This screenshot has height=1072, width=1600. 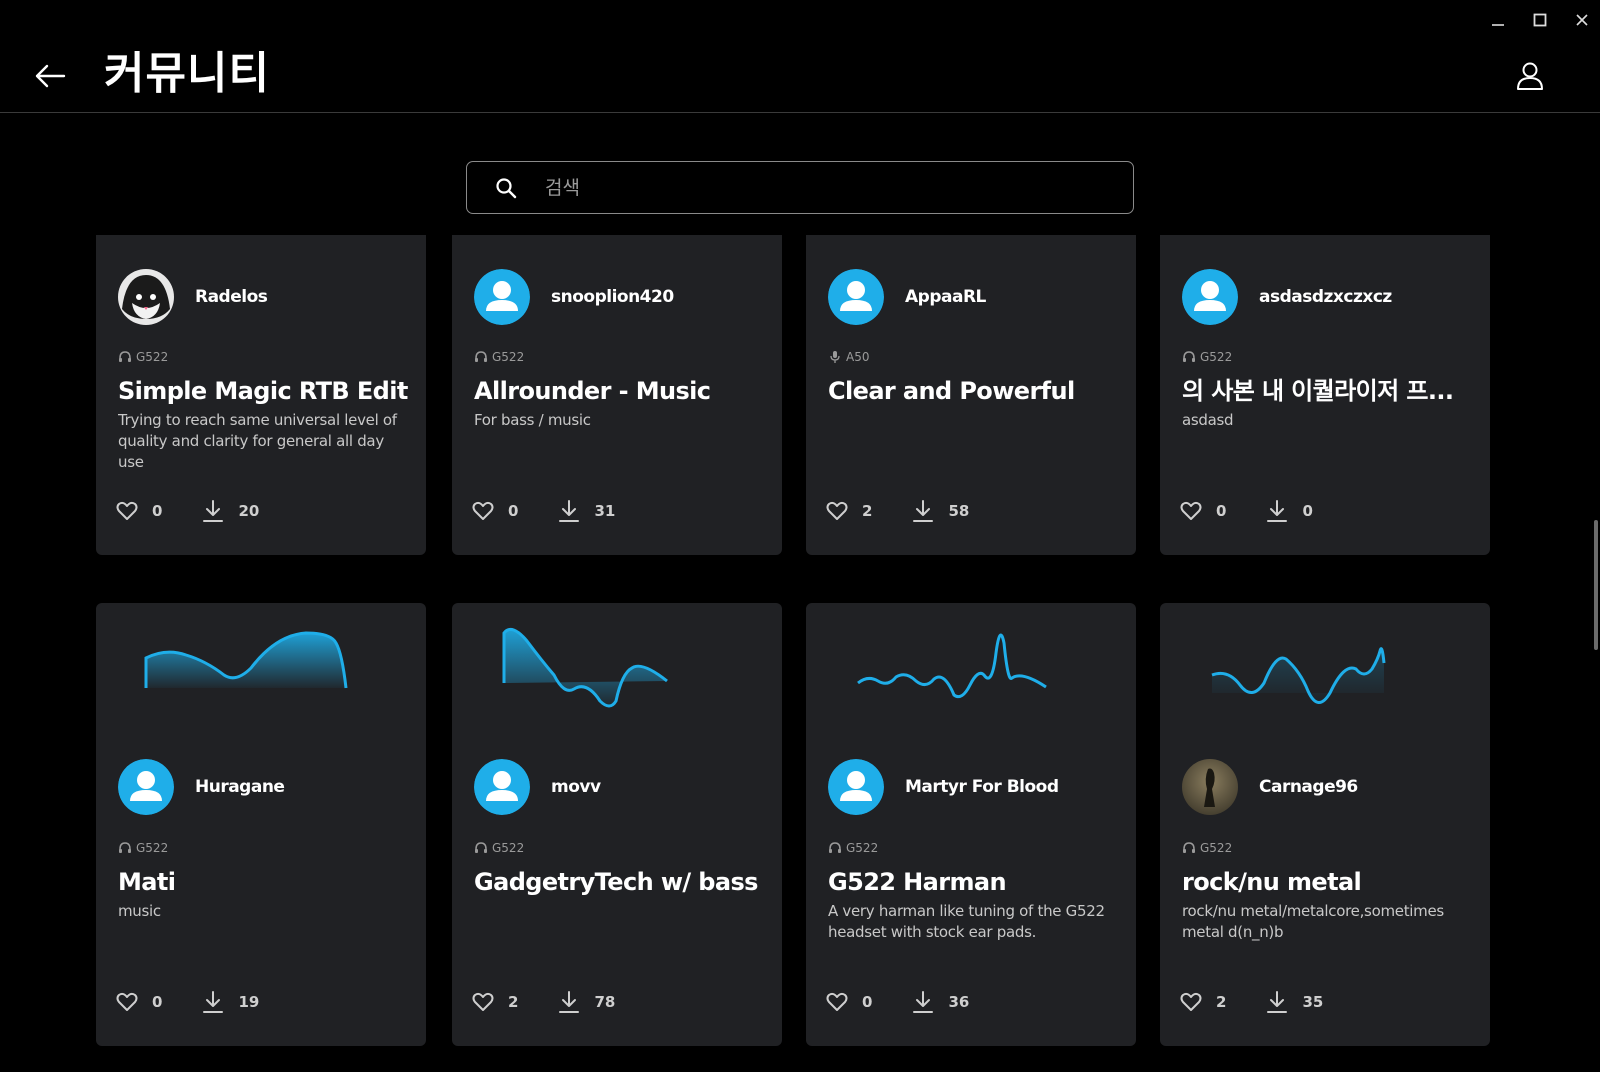 What do you see at coordinates (231, 297) in the screenshot?
I see `author-name: Radelos` at bounding box center [231, 297].